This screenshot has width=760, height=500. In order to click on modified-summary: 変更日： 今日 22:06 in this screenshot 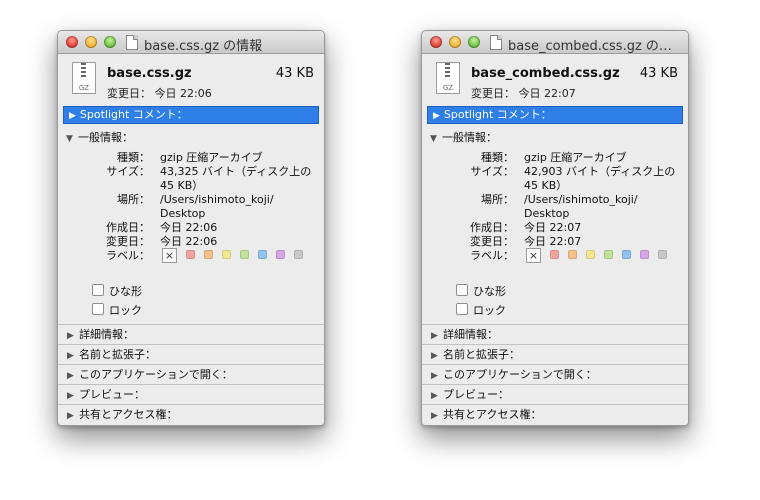, I will do `click(159, 93)`.